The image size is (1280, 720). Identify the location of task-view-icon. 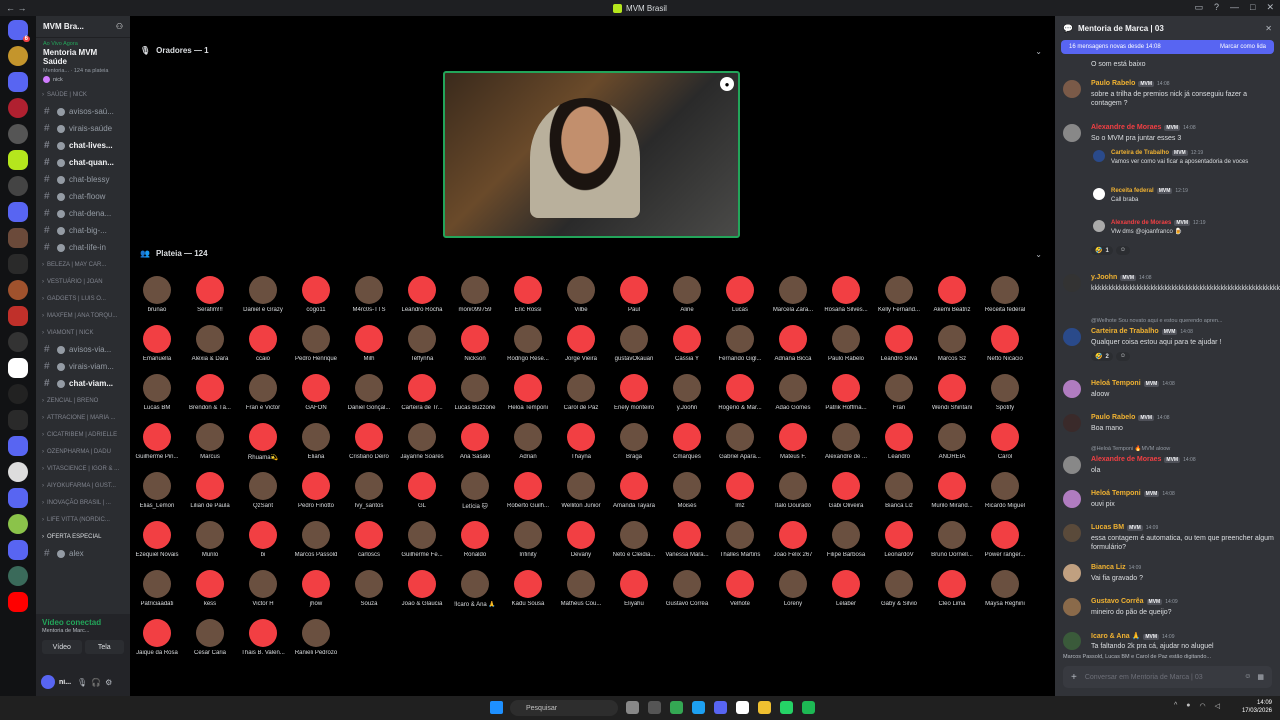
(632, 707).